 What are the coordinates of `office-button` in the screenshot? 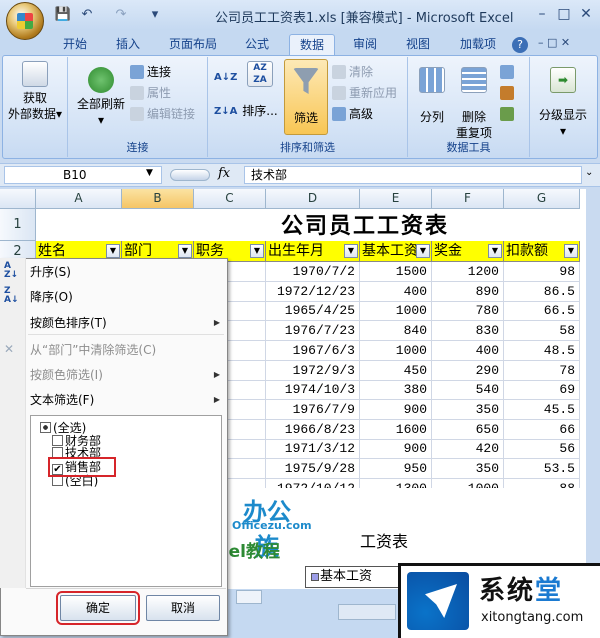 It's located at (25, 21).